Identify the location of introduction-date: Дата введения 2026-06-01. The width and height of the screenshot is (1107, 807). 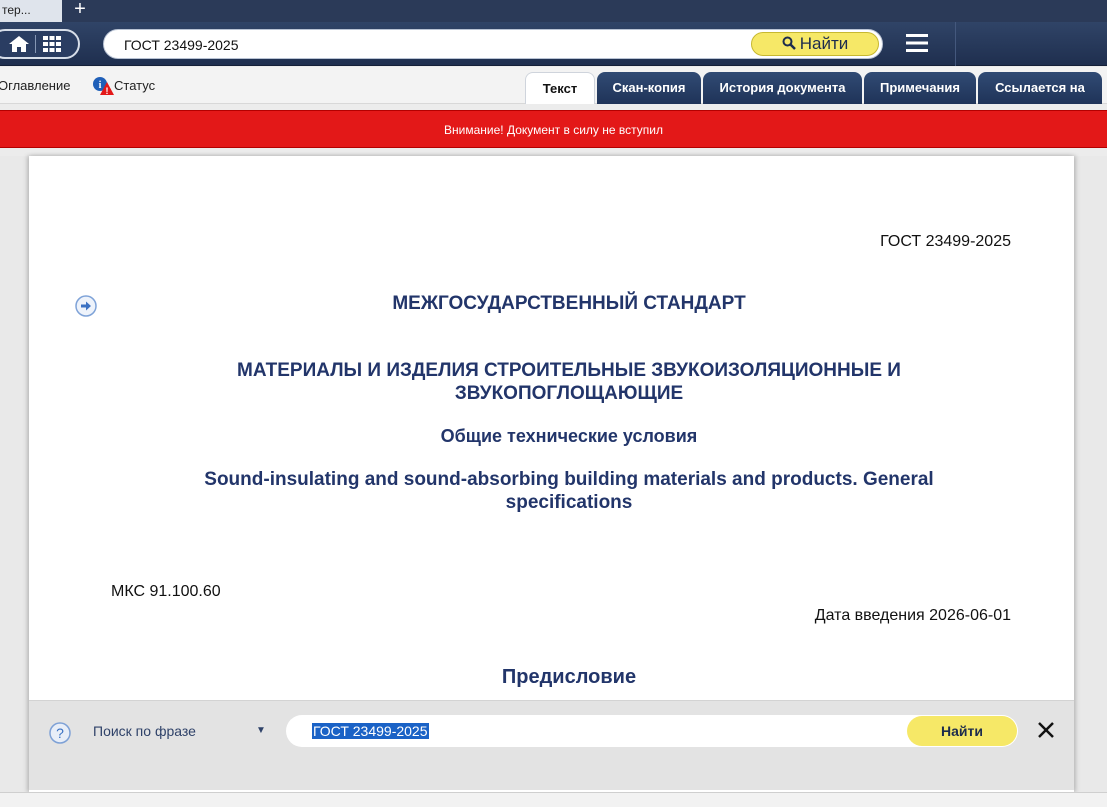
(912, 615).